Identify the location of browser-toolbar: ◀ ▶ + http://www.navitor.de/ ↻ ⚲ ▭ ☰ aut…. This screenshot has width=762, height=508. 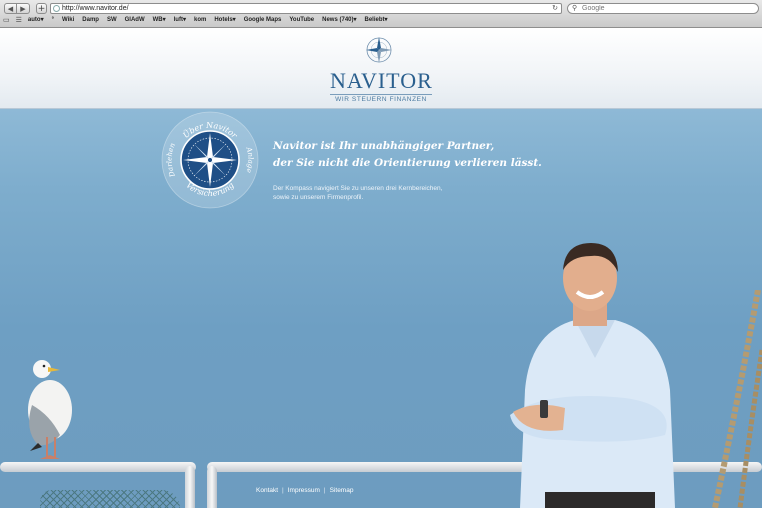
(381, 14).